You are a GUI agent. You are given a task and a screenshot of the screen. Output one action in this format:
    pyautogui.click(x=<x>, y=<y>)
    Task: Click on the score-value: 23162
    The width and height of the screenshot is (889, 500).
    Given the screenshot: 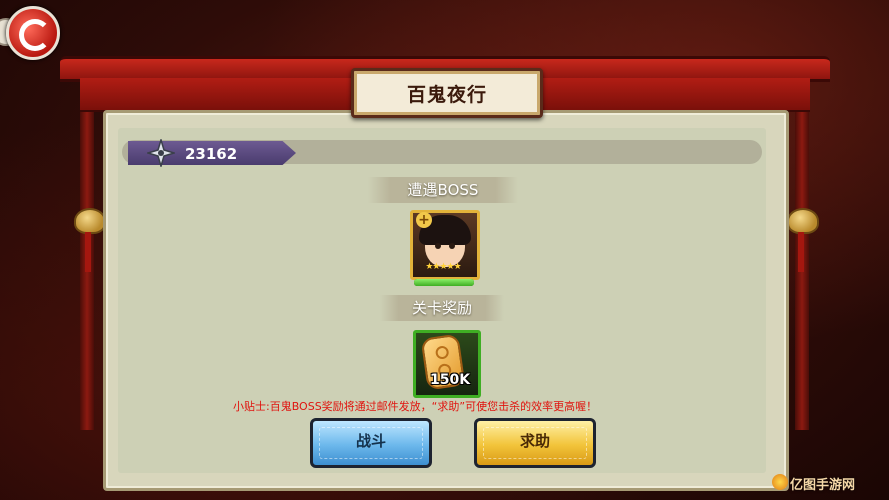 What is the action you would take?
    pyautogui.click(x=211, y=154)
    